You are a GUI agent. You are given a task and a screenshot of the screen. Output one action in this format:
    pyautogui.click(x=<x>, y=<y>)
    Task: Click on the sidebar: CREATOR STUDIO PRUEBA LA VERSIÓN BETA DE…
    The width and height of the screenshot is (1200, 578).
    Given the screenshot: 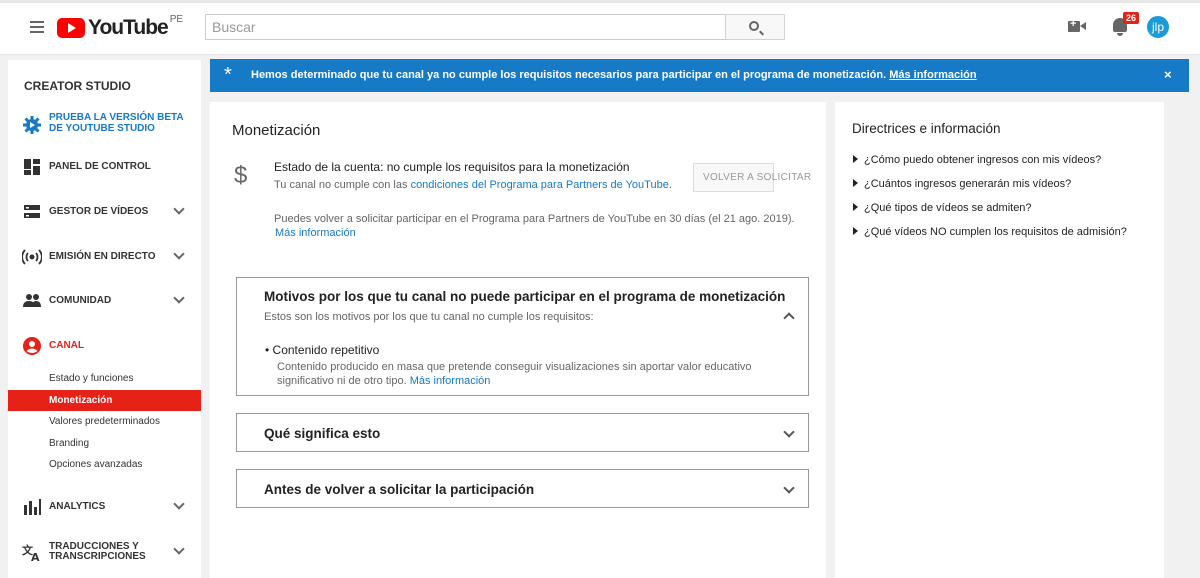 What is the action you would take?
    pyautogui.click(x=104, y=319)
    